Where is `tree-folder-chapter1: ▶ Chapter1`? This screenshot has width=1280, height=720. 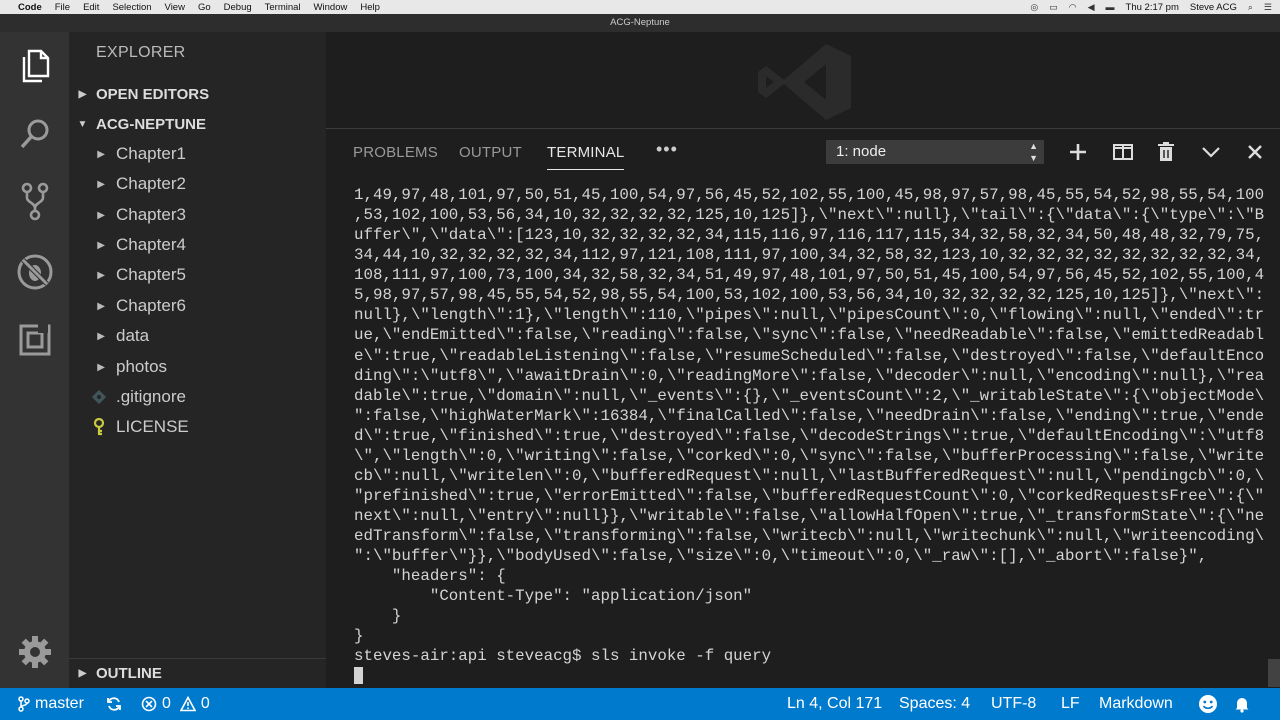 tree-folder-chapter1: ▶ Chapter1 is located at coordinates (197, 154).